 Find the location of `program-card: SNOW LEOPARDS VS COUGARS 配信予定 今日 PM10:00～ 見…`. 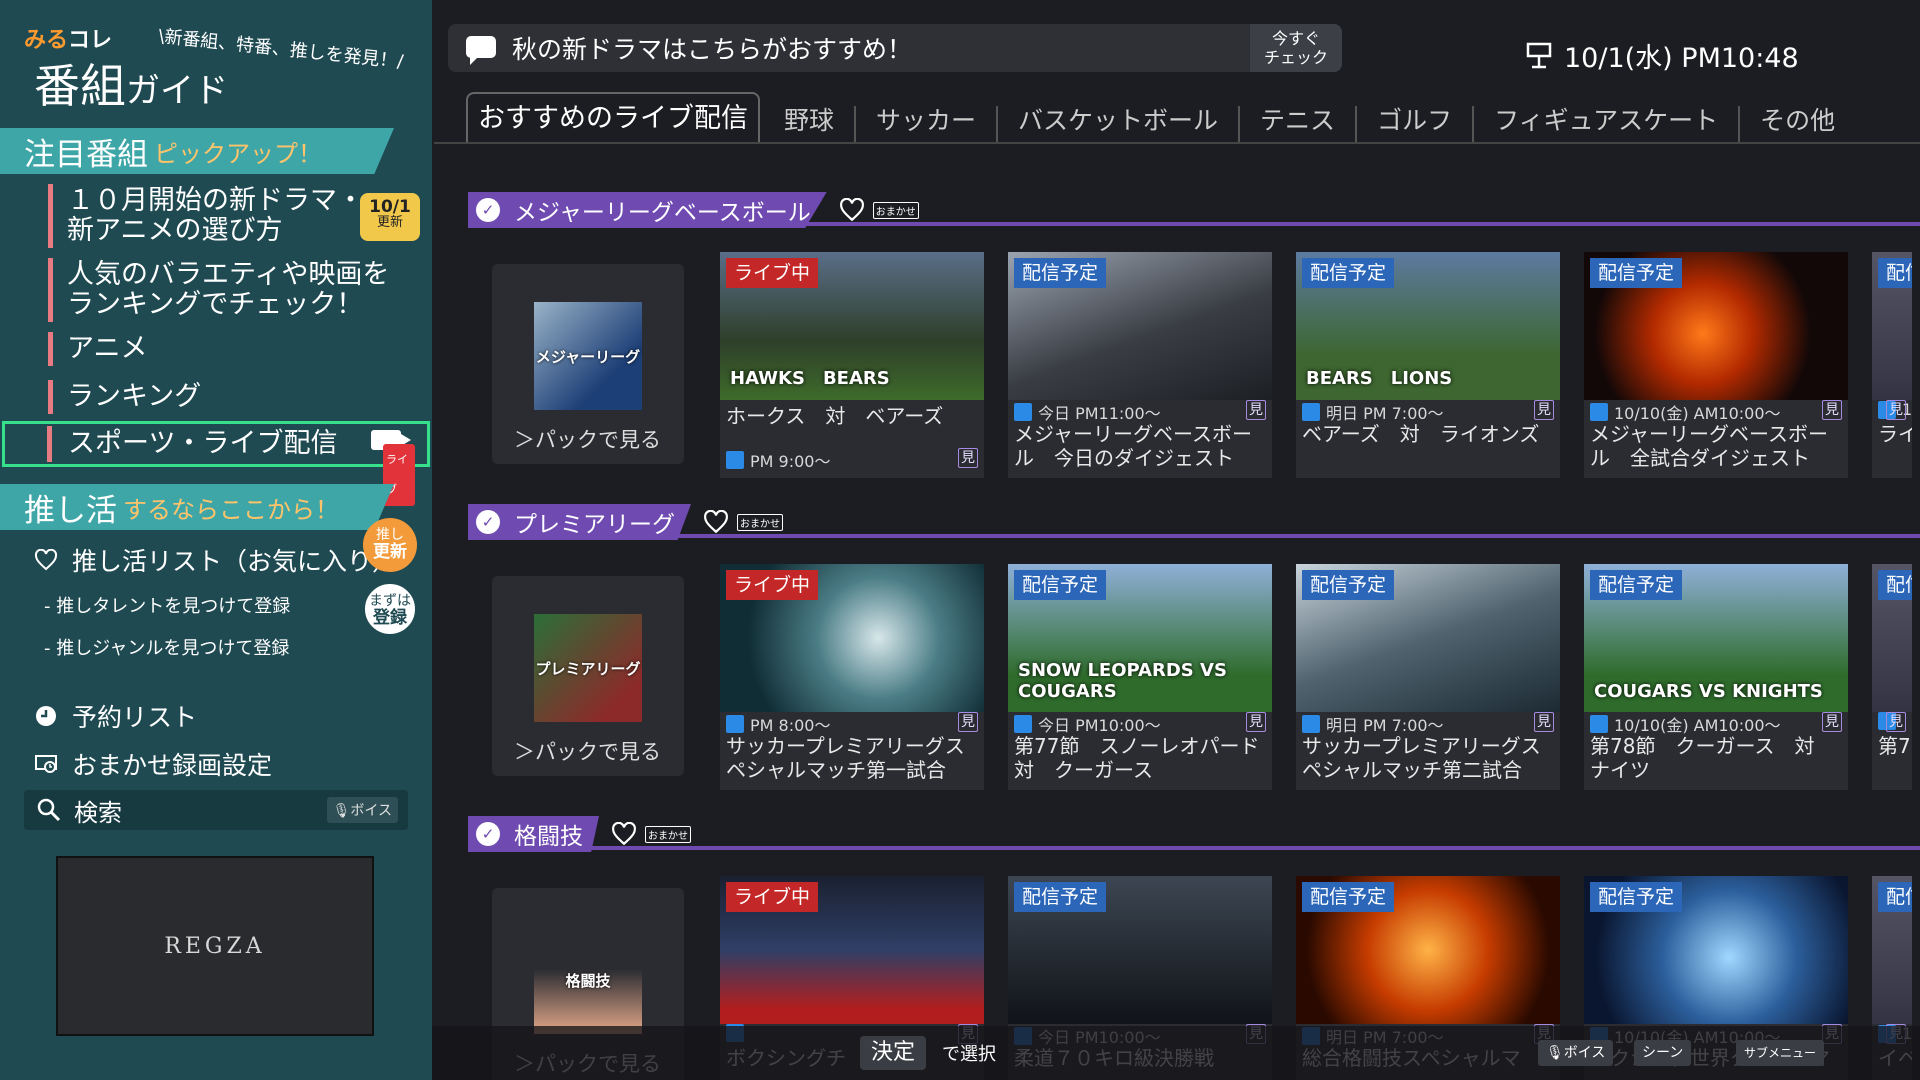

program-card: SNOW LEOPARDS VS COUGARS 配信予定 今日 PM10:00～ 見… is located at coordinates (1140, 677).